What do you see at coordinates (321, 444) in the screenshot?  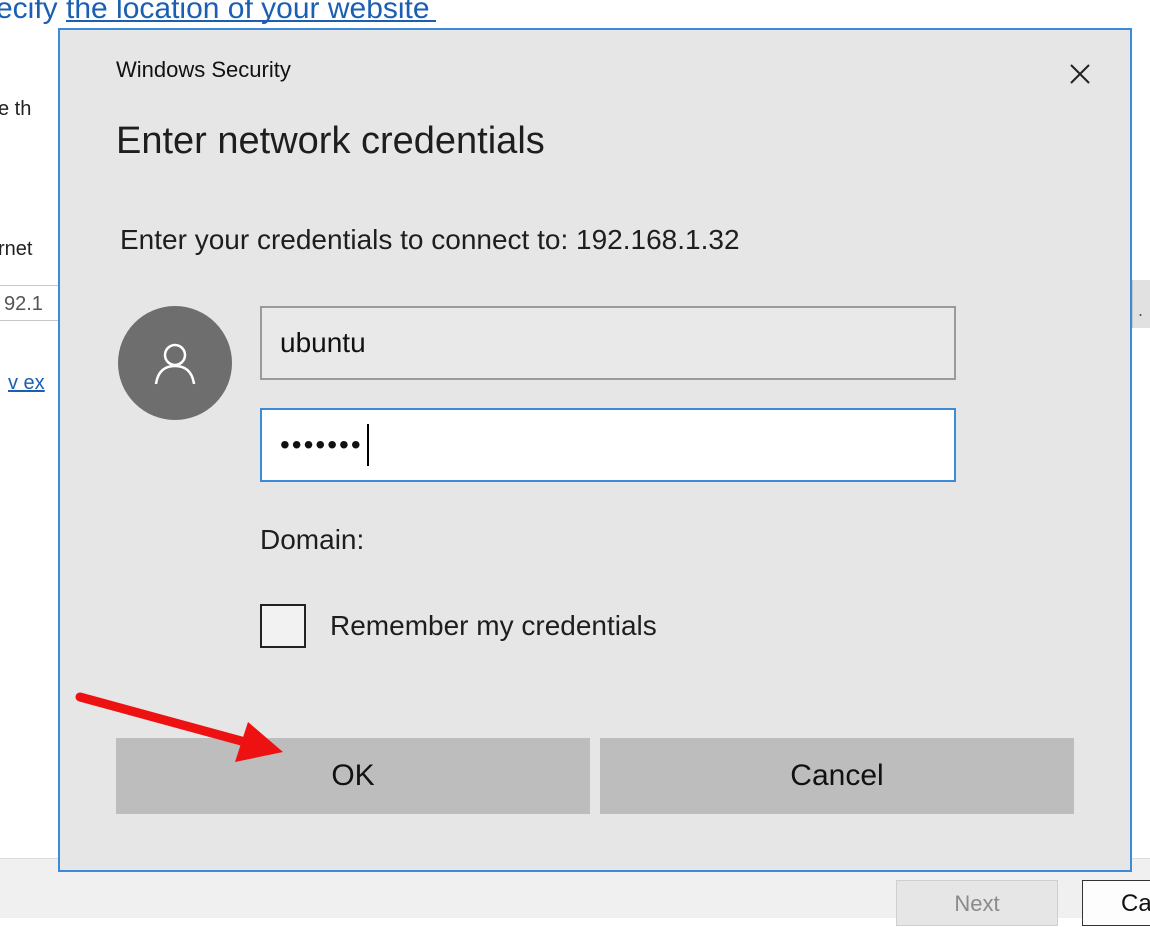 I see `password-value: •••••••` at bounding box center [321, 444].